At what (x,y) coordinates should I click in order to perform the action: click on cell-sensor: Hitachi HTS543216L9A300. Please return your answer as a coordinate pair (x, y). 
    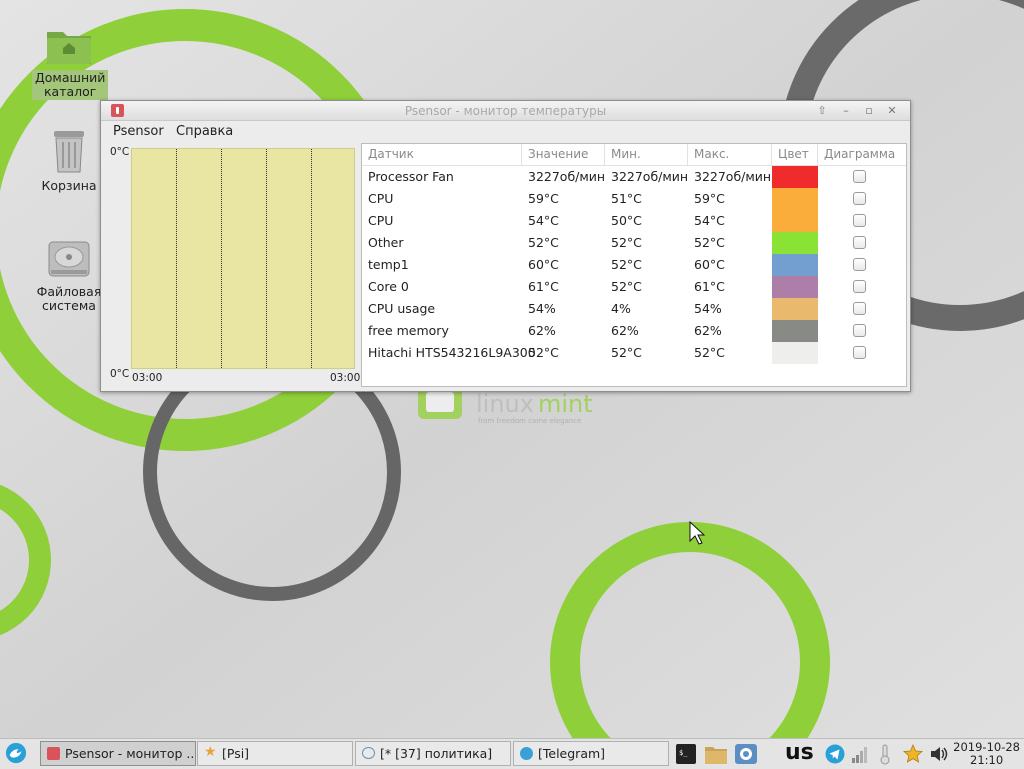
    Looking at the image, I should click on (452, 352).